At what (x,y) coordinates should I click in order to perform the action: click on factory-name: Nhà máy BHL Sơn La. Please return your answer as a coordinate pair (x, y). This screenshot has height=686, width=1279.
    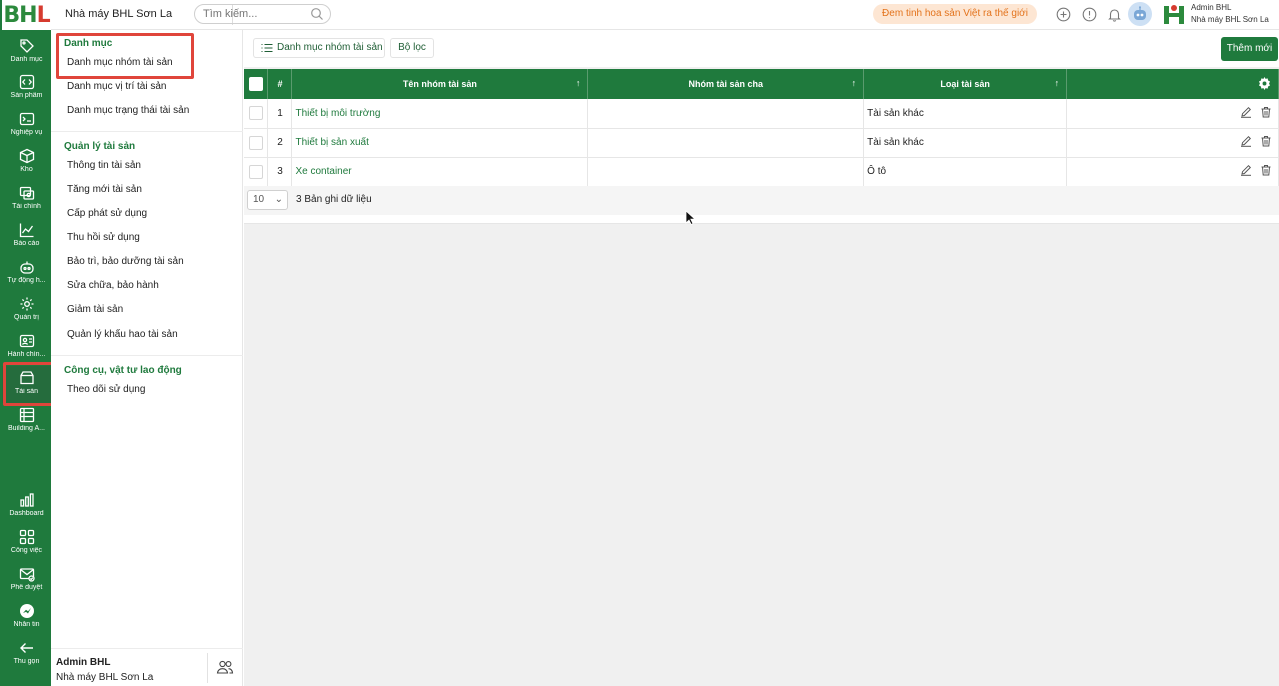
    Looking at the image, I should click on (118, 14).